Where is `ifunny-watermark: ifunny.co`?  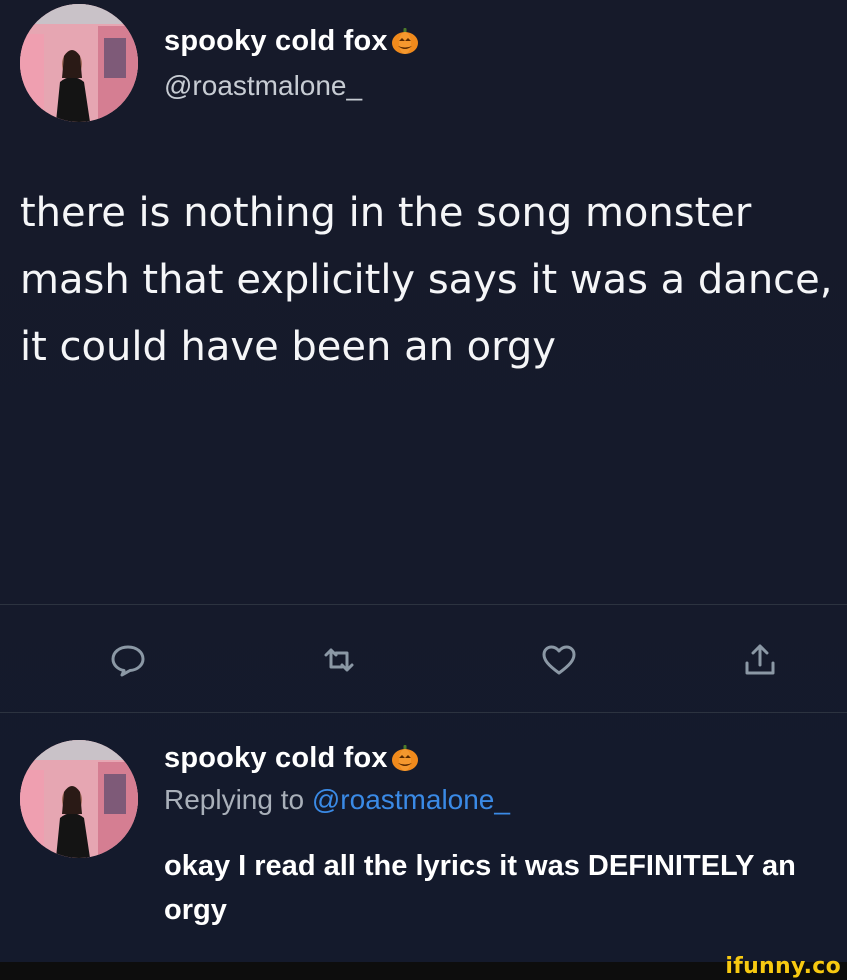 ifunny-watermark: ifunny.co is located at coordinates (783, 966).